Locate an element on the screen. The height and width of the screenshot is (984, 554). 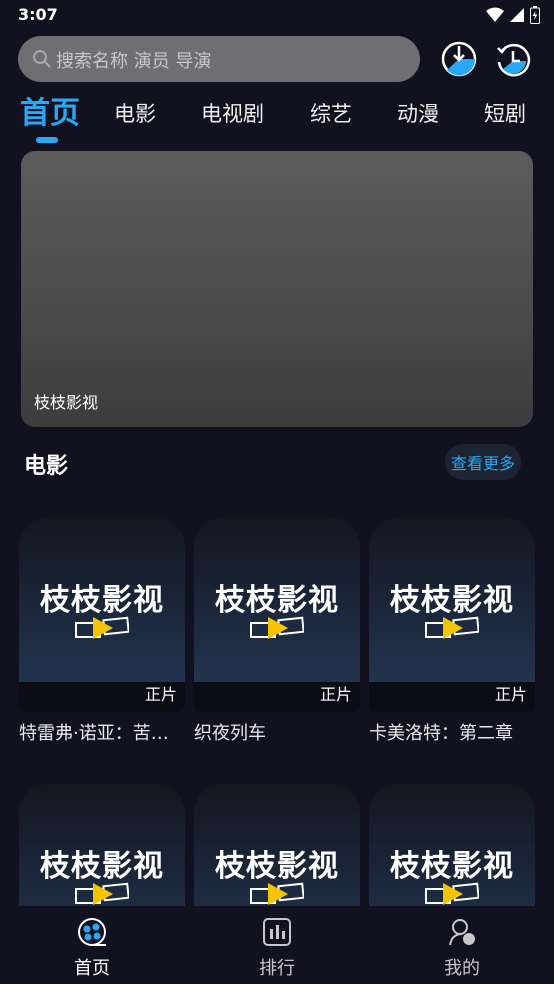
tab-movies: 电影 is located at coordinates (135, 113).